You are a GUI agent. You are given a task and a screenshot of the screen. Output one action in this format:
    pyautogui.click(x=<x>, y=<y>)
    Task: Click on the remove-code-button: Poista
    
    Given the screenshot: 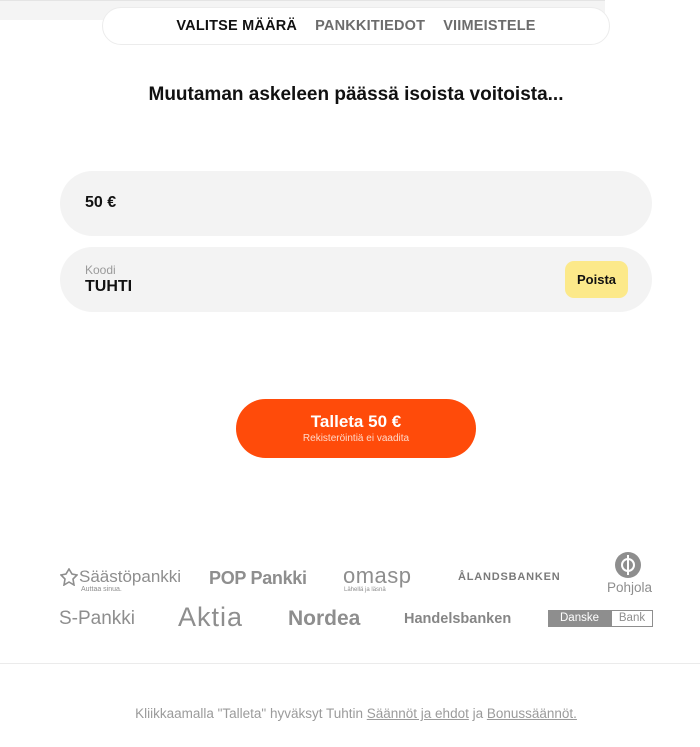 What is the action you would take?
    pyautogui.click(x=596, y=279)
    